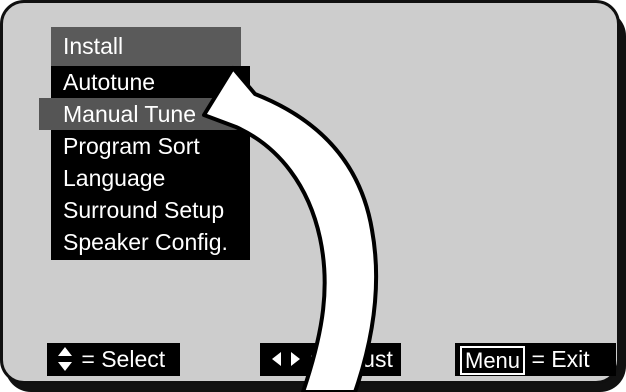 The height and width of the screenshot is (392, 626). Describe the element at coordinates (286, 364) in the screenshot. I see `left-right-arrows-icon` at that location.